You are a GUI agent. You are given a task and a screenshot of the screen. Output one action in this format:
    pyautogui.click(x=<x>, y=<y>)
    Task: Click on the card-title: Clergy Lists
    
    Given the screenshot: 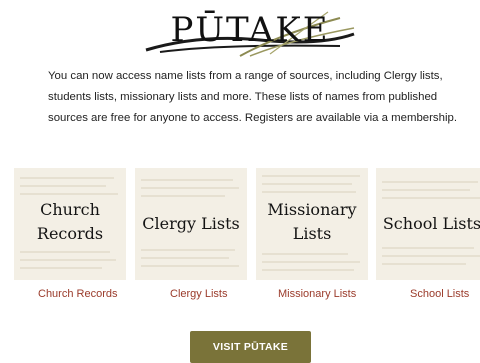 What is the action you would take?
    pyautogui.click(x=191, y=223)
    